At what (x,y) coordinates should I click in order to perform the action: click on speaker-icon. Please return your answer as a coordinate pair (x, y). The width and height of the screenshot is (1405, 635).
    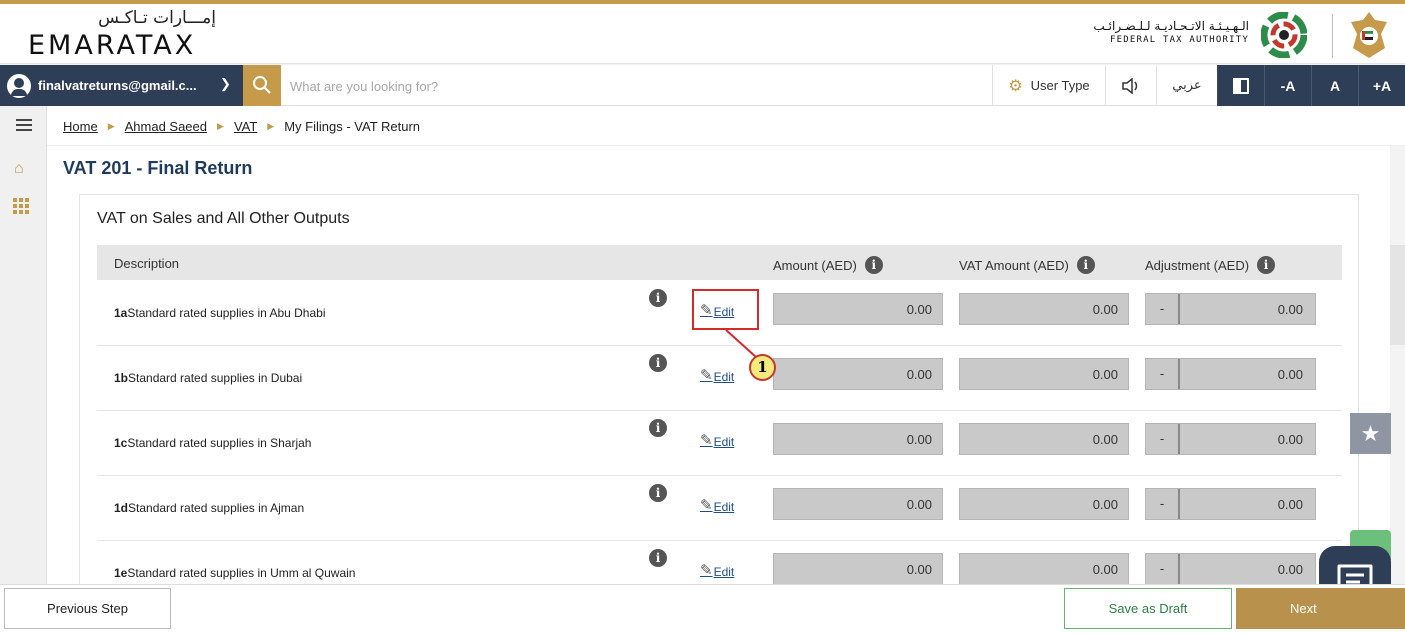
    Looking at the image, I should click on (1130, 85).